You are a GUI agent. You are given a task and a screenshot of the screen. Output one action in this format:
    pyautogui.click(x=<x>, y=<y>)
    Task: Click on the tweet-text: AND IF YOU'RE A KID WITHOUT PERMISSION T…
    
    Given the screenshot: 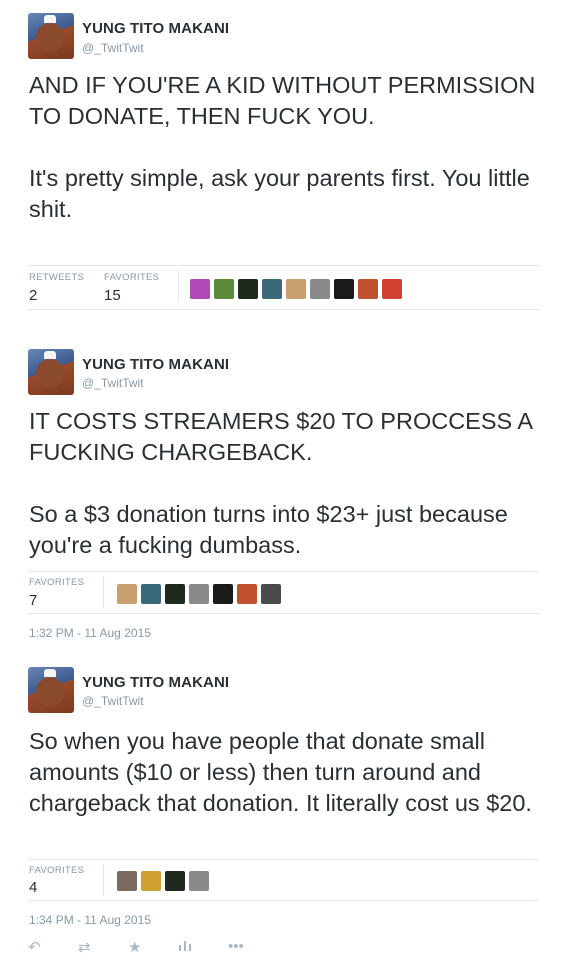 What is the action you would take?
    pyautogui.click(x=282, y=147)
    